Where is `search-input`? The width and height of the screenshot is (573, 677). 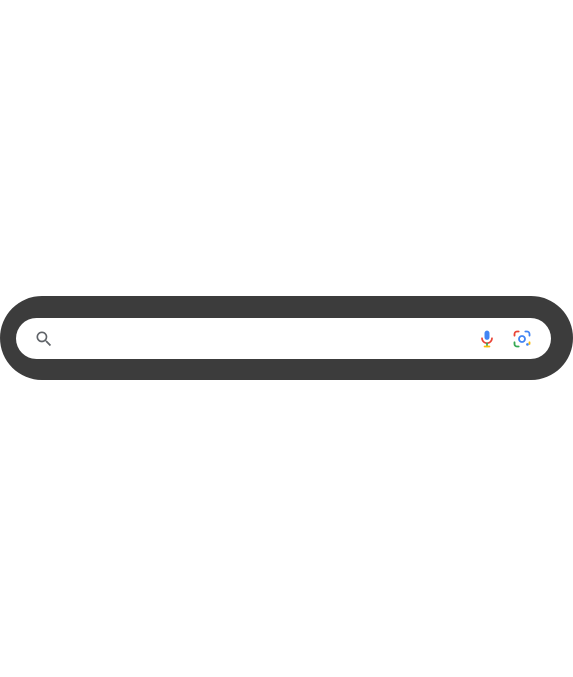
search-input is located at coordinates (261, 338).